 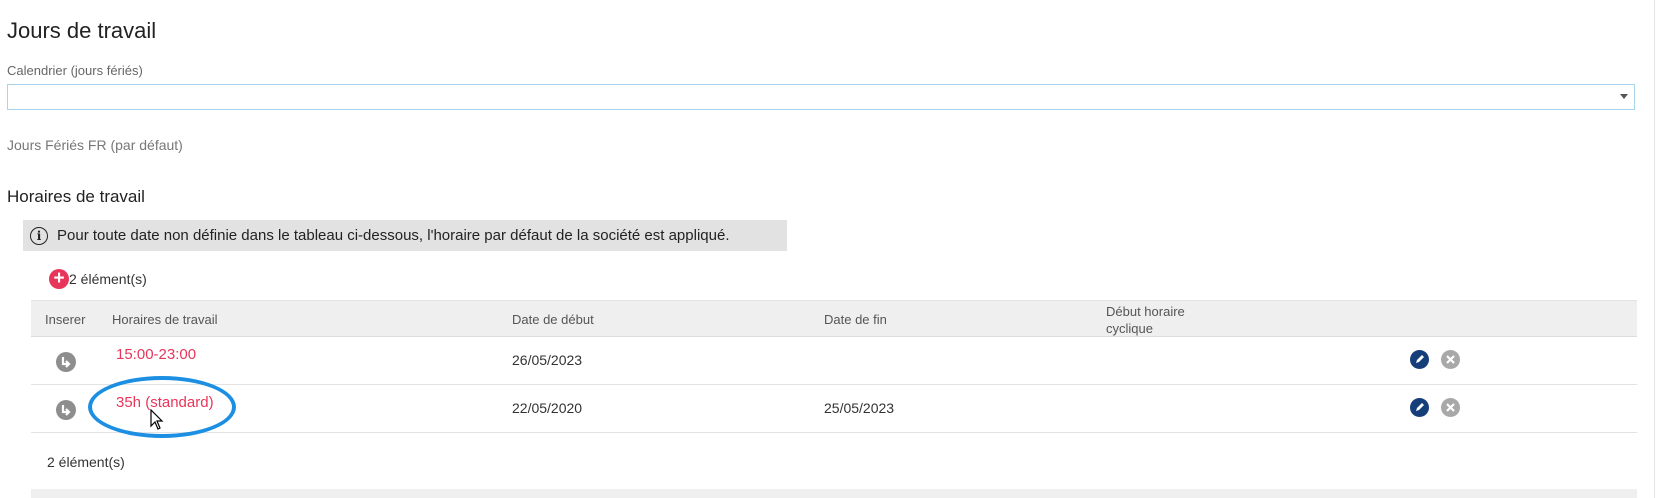 What do you see at coordinates (165, 319) in the screenshot?
I see `column-schedule: Horaires de travail` at bounding box center [165, 319].